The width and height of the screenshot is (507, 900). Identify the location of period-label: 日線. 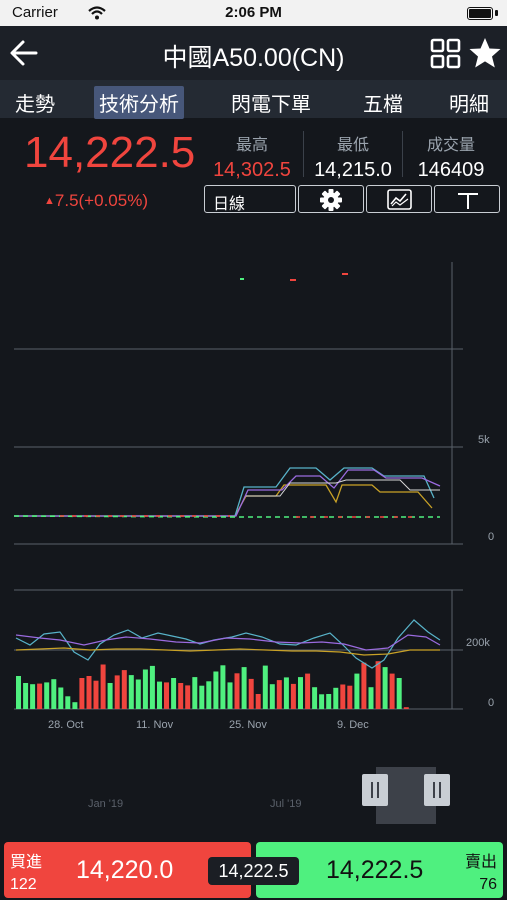
(229, 204).